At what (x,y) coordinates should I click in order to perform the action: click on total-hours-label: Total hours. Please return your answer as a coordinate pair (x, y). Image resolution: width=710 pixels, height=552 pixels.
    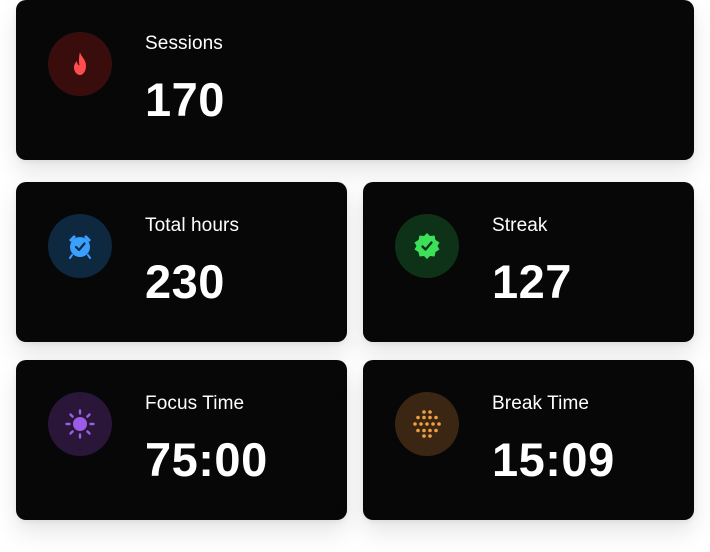
    Looking at the image, I should click on (192, 225).